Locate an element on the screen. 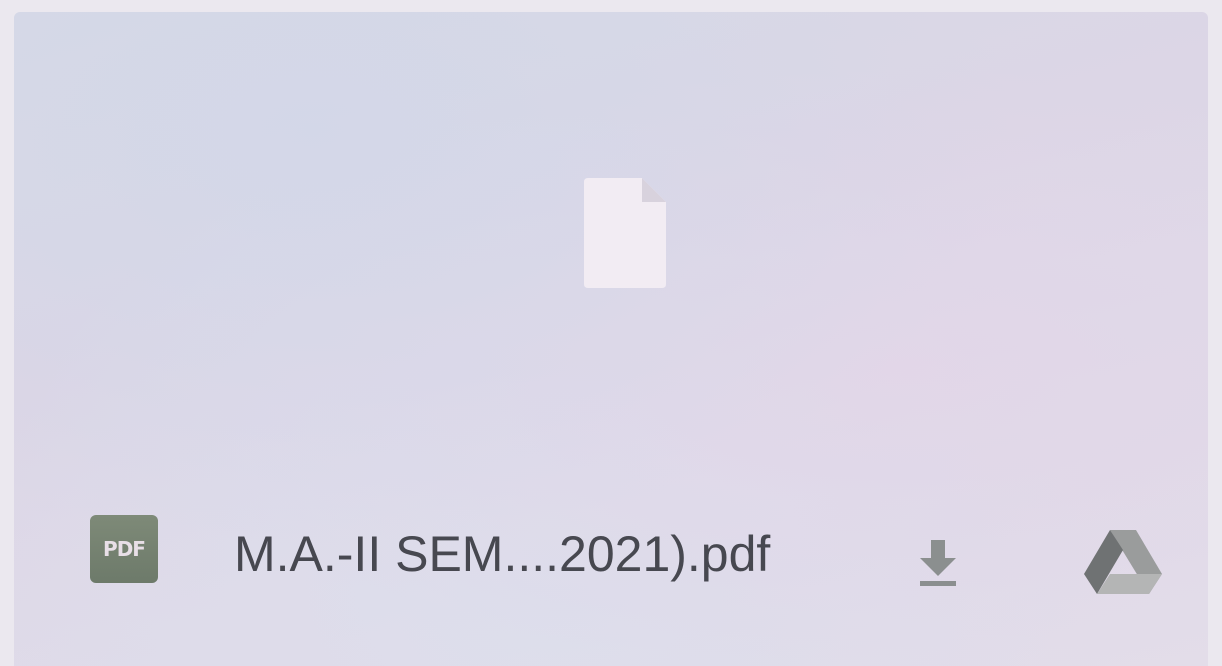 The width and height of the screenshot is (1222, 666). pdf-icon: PDF is located at coordinates (124, 549).